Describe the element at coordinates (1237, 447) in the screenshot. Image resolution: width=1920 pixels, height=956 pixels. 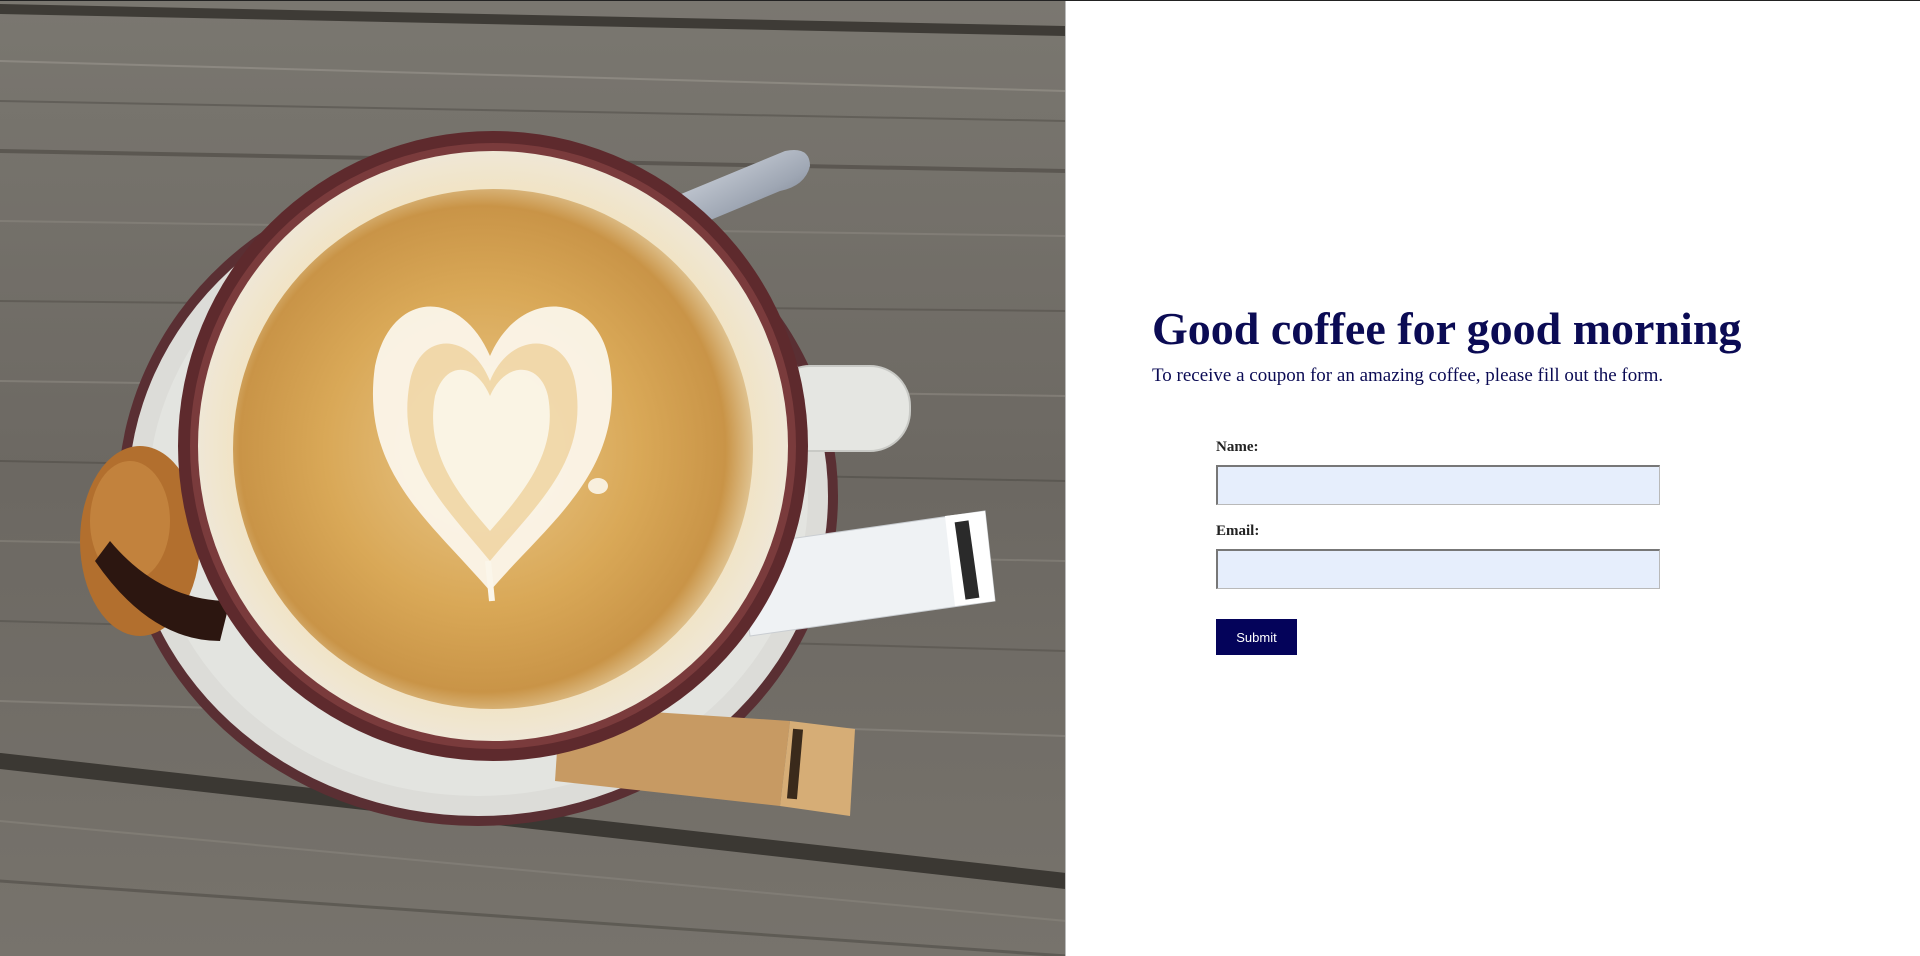
I see `name-label: Name:` at that location.